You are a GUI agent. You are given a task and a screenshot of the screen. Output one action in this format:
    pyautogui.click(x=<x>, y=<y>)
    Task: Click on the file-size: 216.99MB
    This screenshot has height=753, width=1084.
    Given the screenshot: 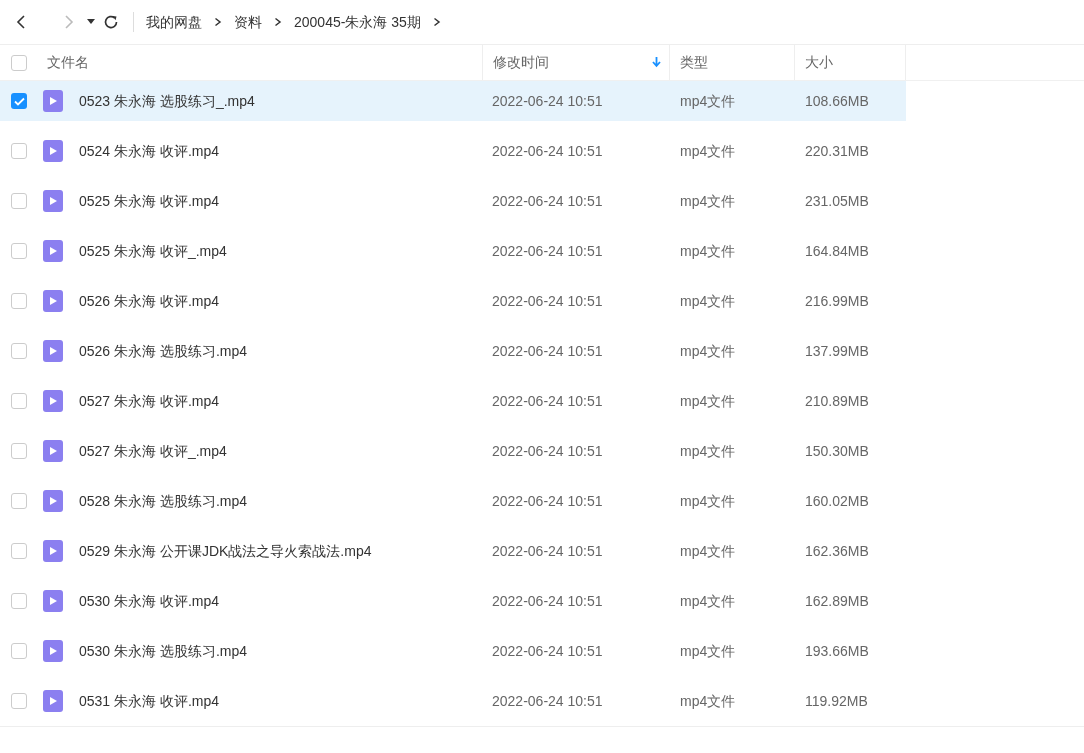 What is the action you would take?
    pyautogui.click(x=837, y=300)
    